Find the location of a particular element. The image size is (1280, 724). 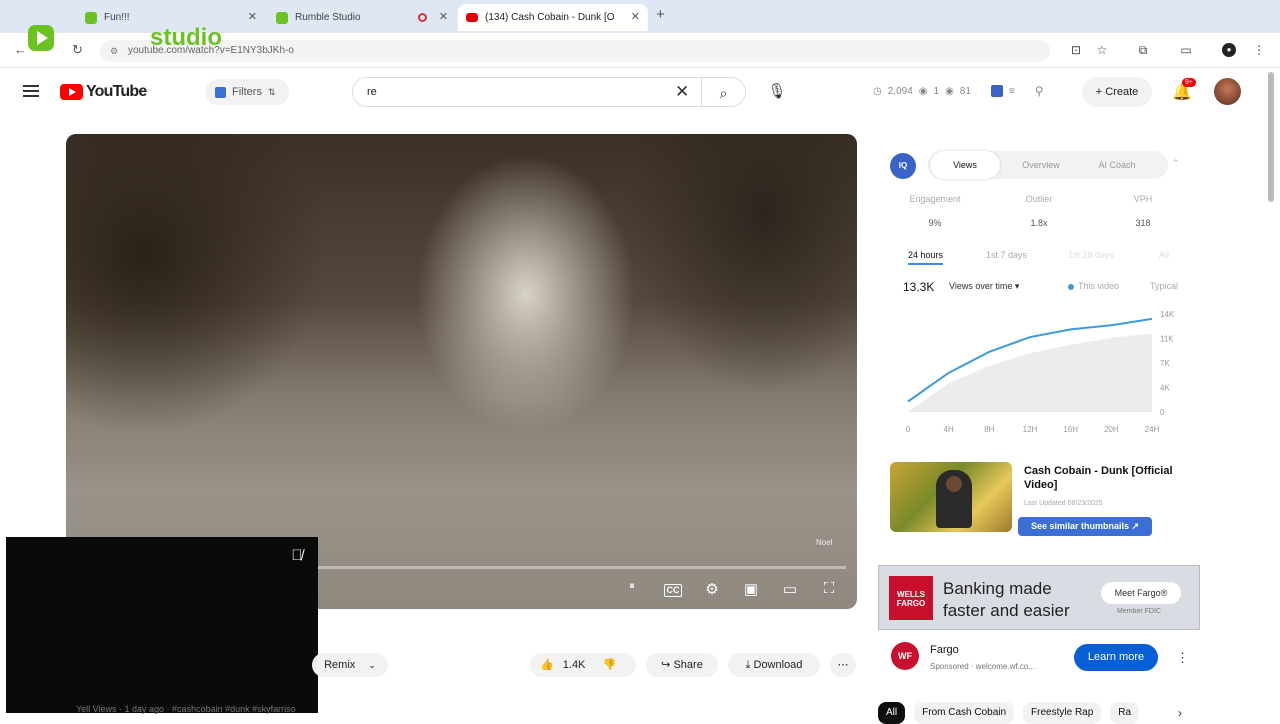

new-tab-button: + is located at coordinates (660, 14).